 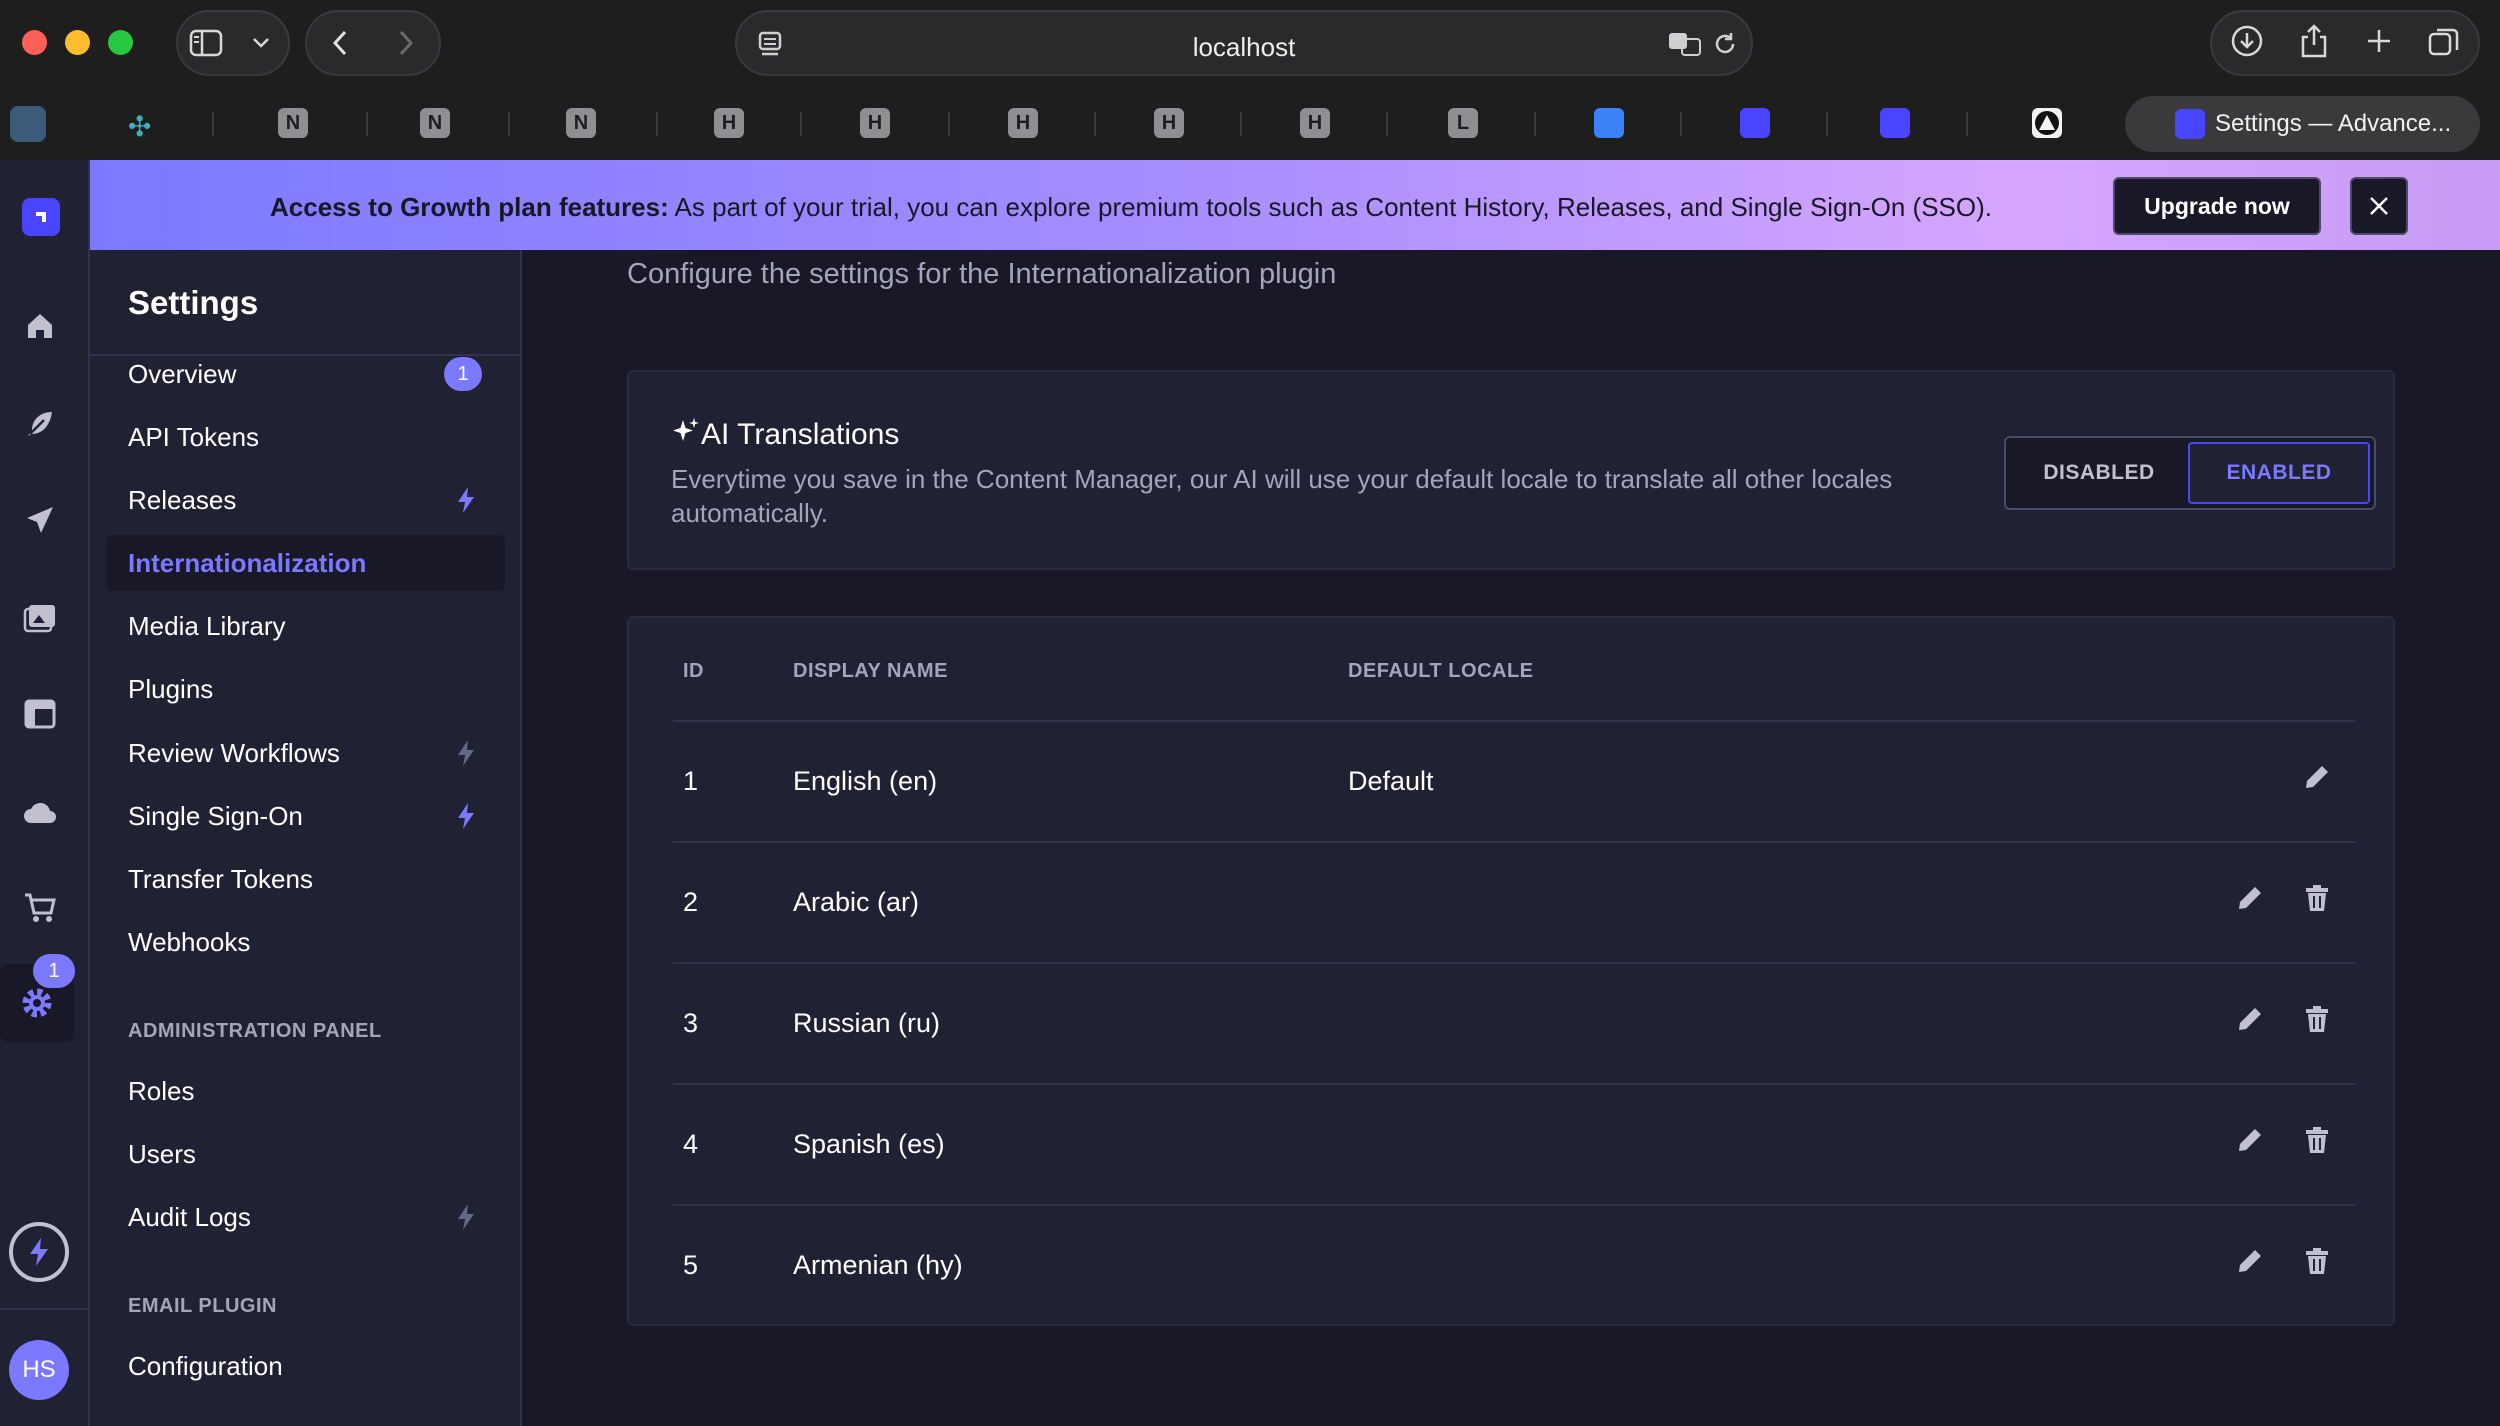 What do you see at coordinates (2279, 473) in the screenshot?
I see `toggle-enabled-option: ENABLED` at bounding box center [2279, 473].